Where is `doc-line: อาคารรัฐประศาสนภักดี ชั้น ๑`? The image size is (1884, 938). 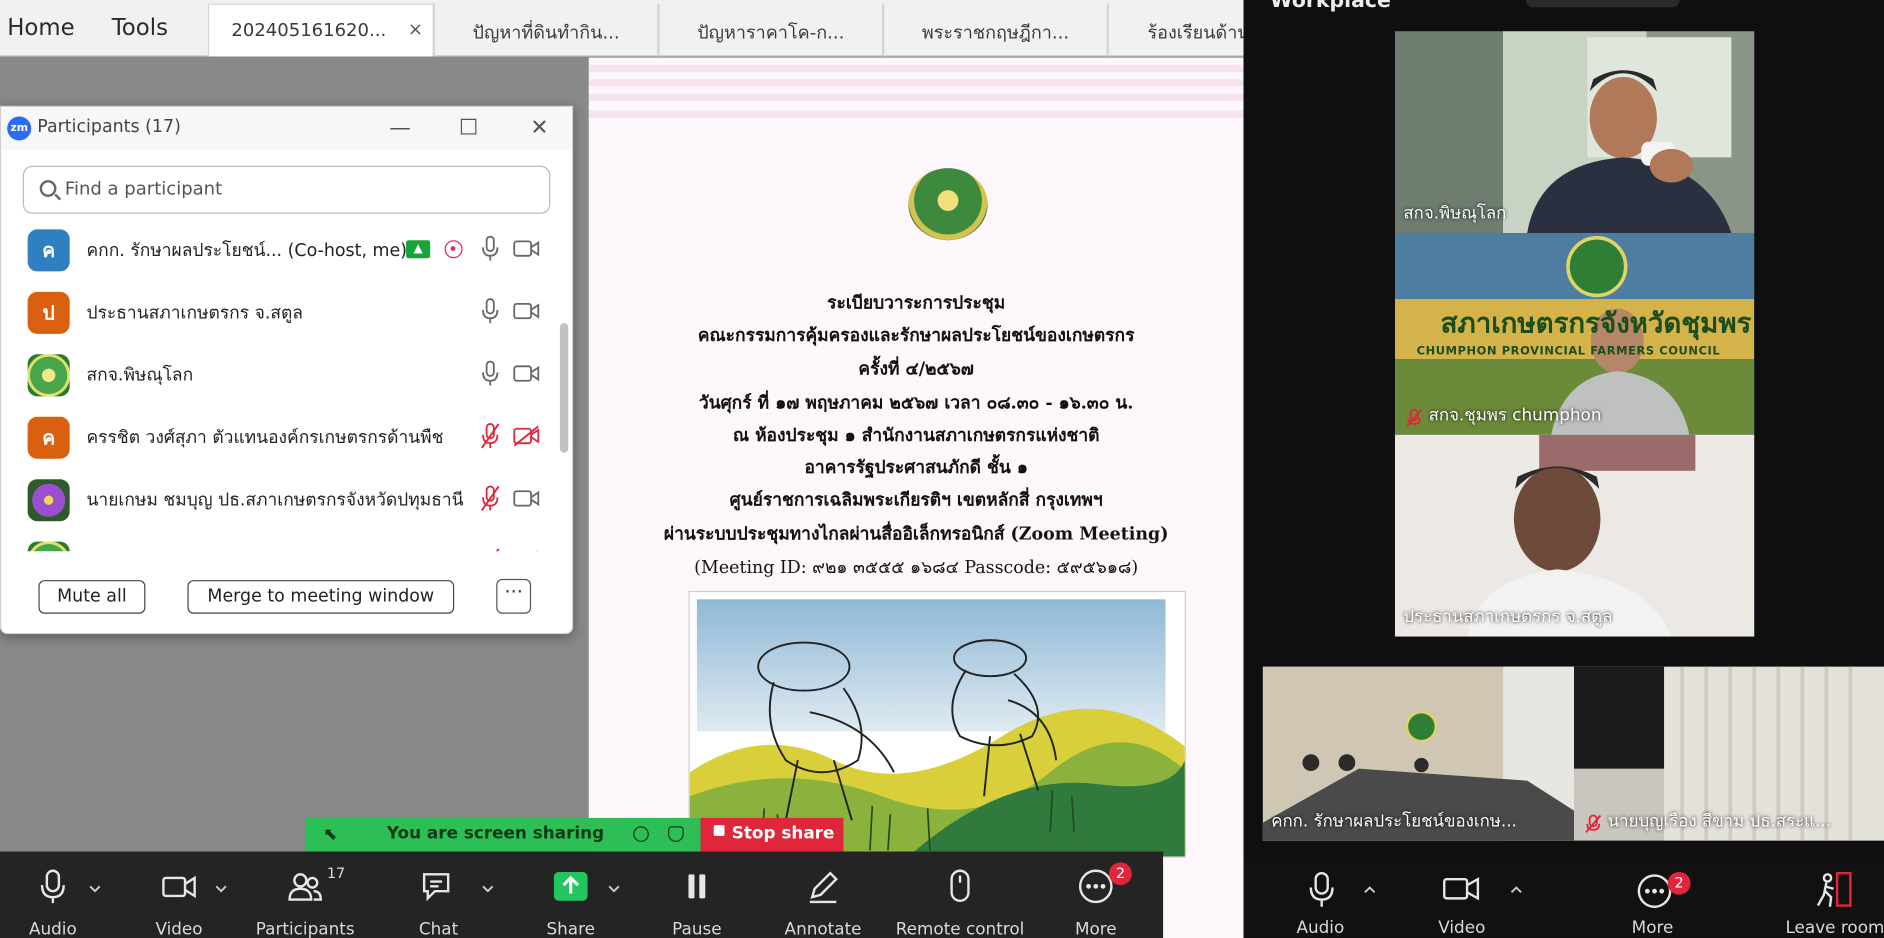
doc-line: อาคารรัฐประศาสนภักดี ชั้น ๑ is located at coordinates (916, 468).